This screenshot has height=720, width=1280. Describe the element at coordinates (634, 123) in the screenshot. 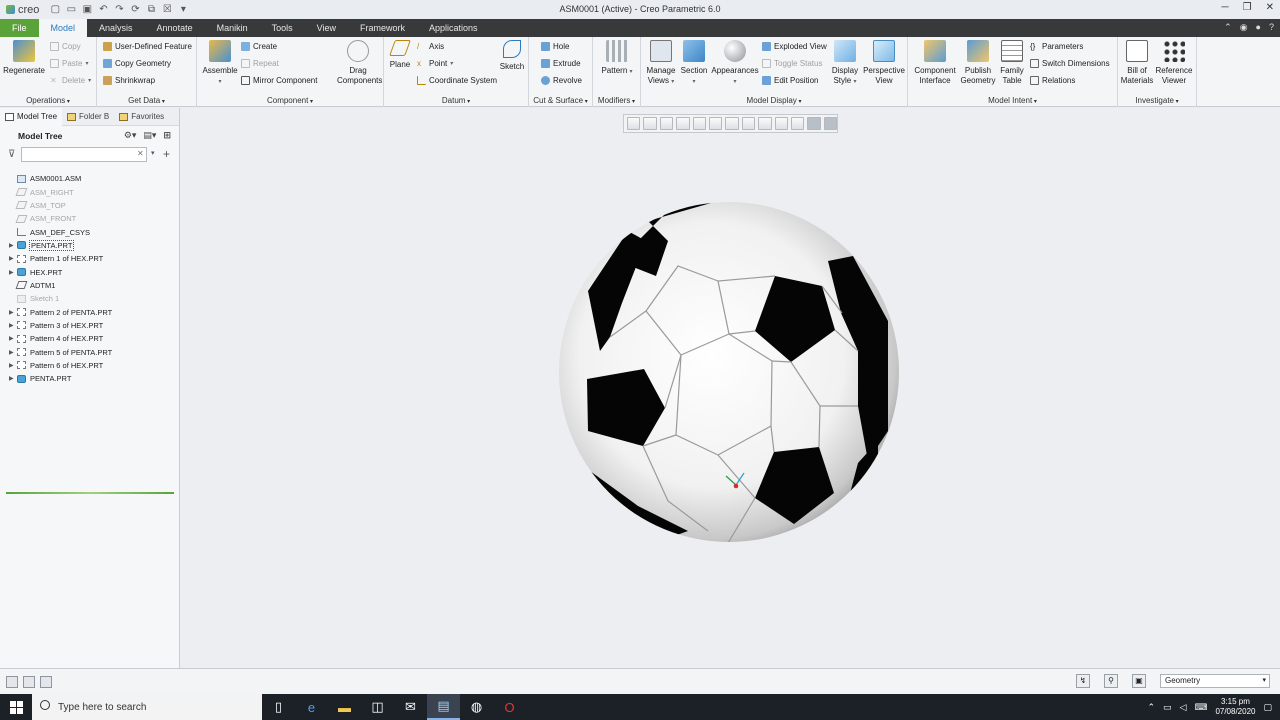

I see `refit-icon` at that location.